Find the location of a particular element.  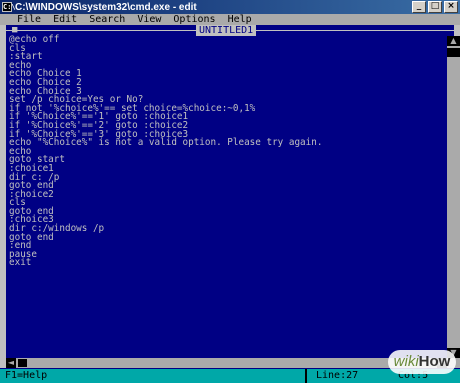

code-line: echo is located at coordinates (20, 151).